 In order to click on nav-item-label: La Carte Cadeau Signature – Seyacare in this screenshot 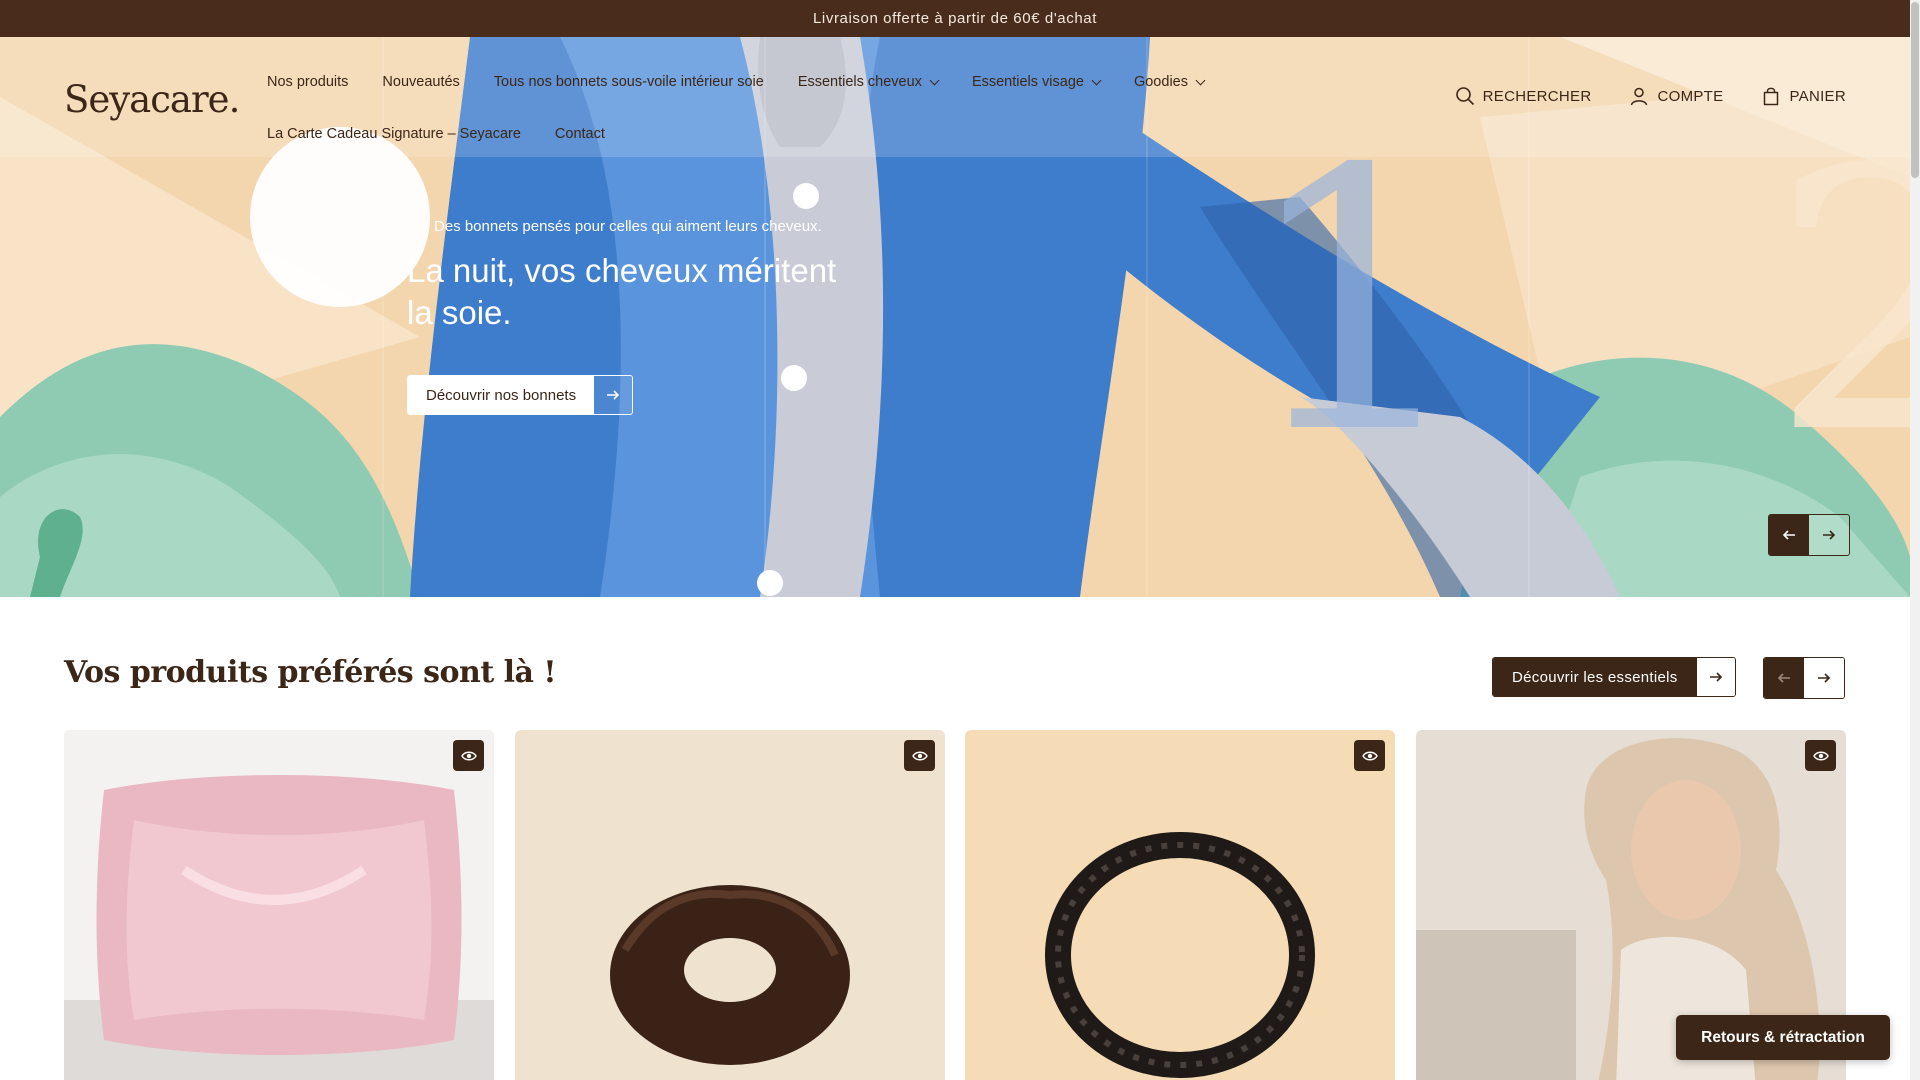, I will do `click(394, 134)`.